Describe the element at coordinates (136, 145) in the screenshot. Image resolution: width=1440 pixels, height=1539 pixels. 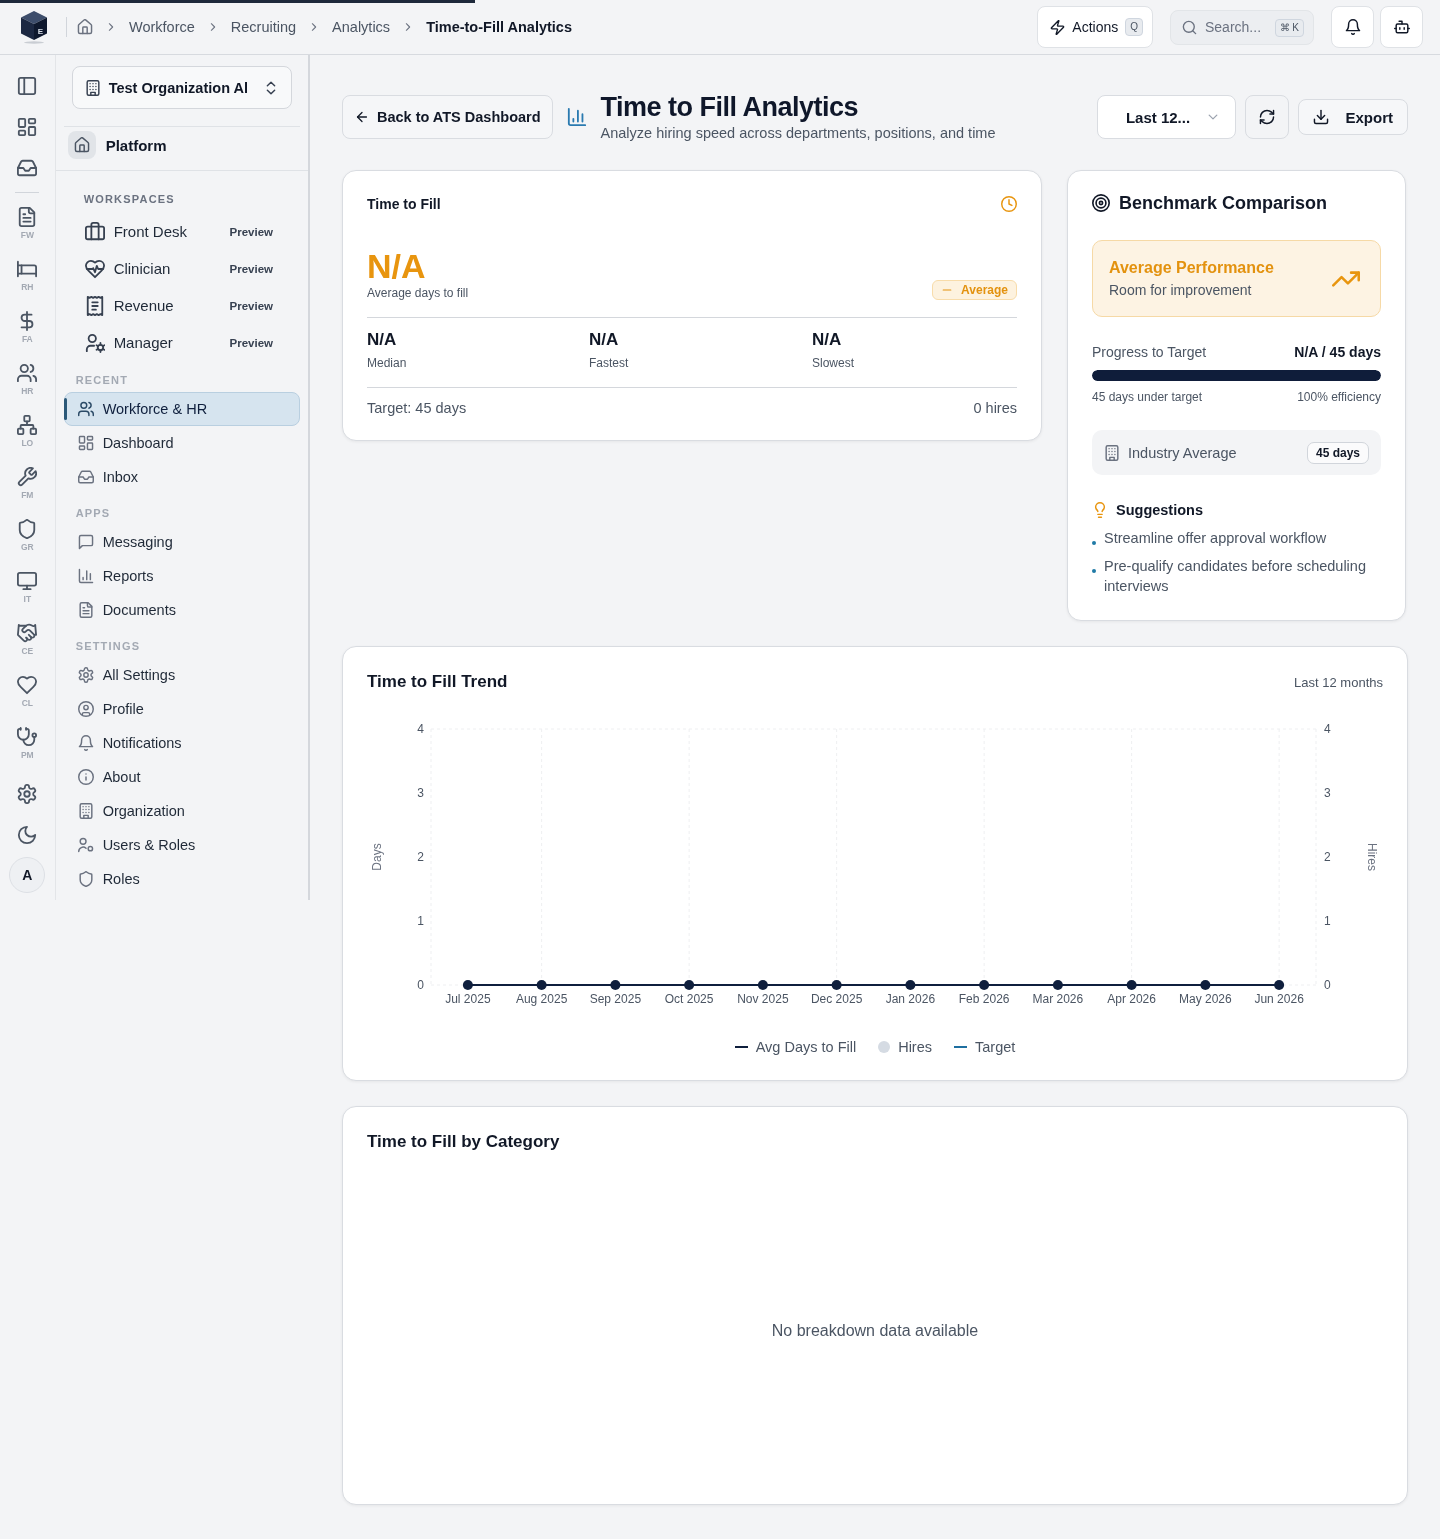
I see `platform-label: Platform` at that location.